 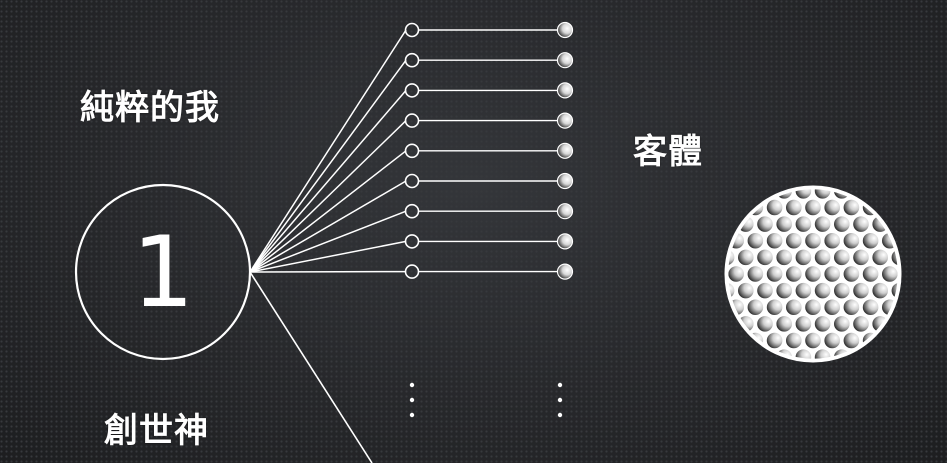 I want to click on origin-number: 1, so click(x=163, y=273).